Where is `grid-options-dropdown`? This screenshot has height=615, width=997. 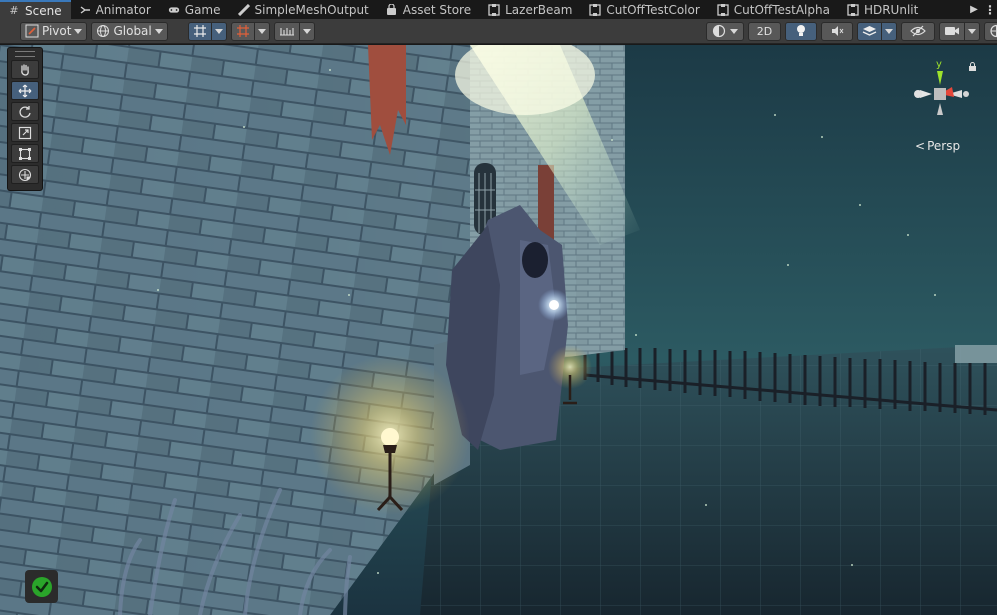 grid-options-dropdown is located at coordinates (219, 31).